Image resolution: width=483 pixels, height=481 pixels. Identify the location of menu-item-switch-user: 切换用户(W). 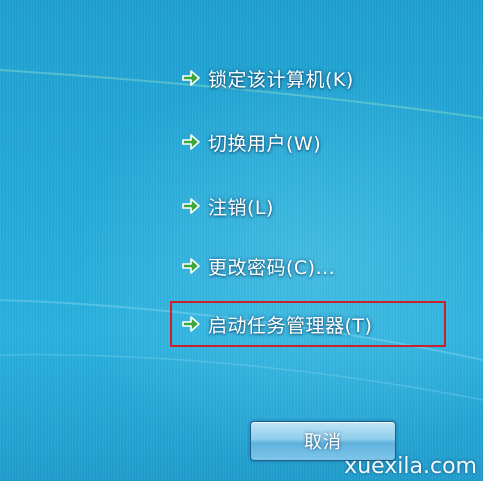
(250, 142).